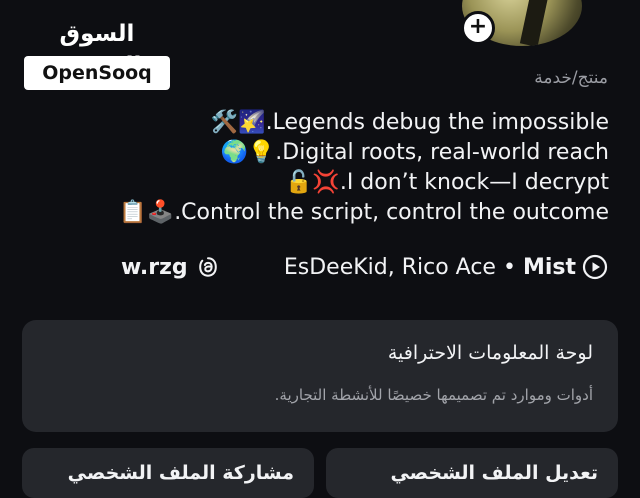 The height and width of the screenshot is (498, 640). What do you see at coordinates (472, 473) in the screenshot?
I see `edit-profile-button: تعديل الملف الشخصي` at bounding box center [472, 473].